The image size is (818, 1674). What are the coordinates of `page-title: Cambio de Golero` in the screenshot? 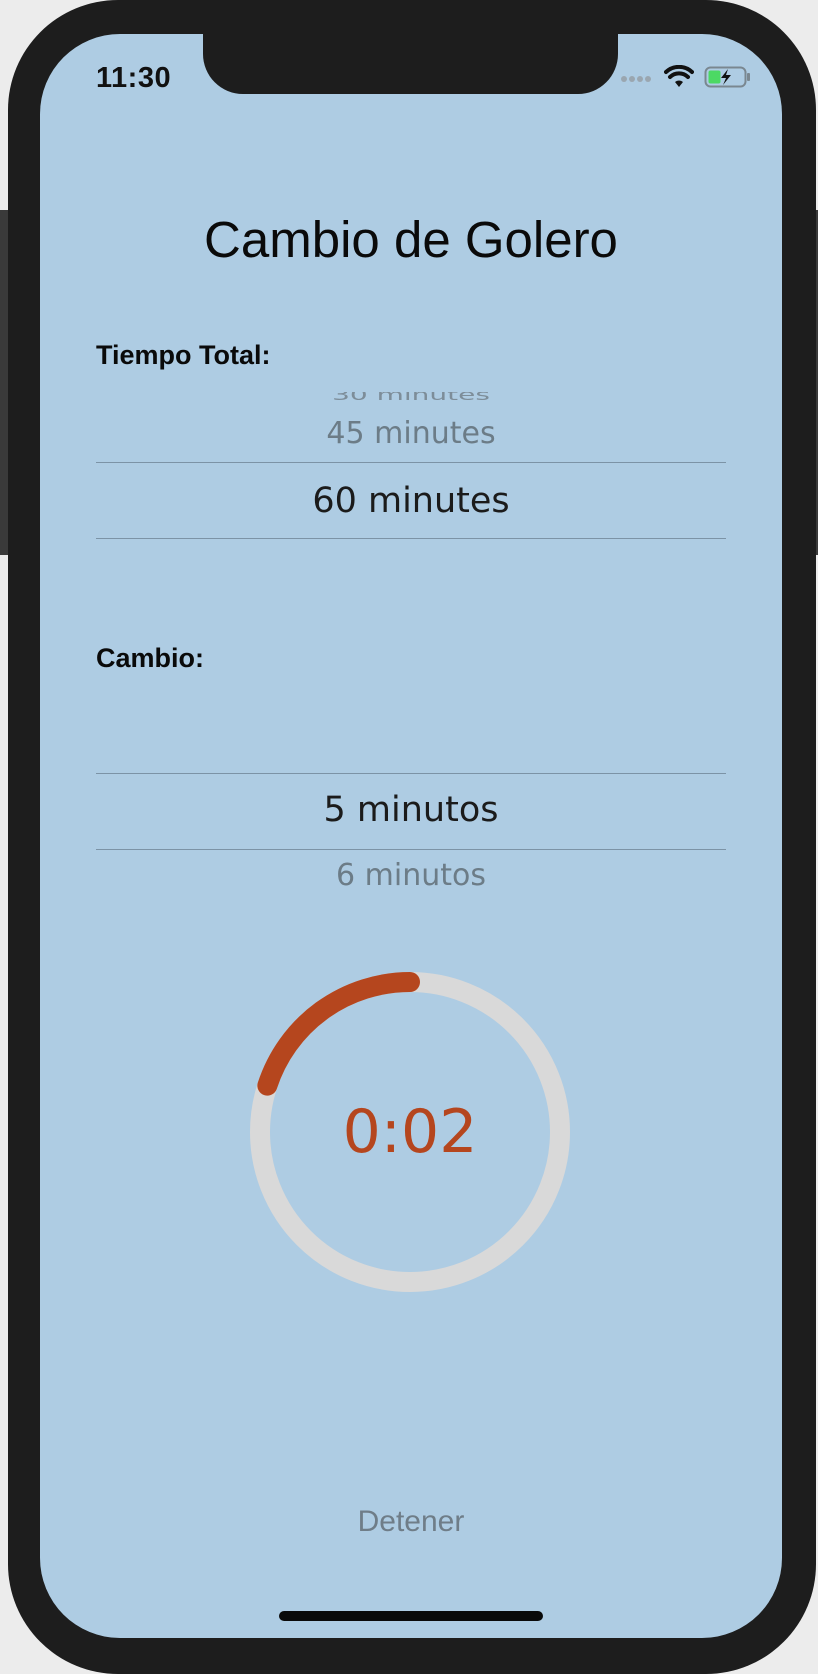 It's located at (411, 239).